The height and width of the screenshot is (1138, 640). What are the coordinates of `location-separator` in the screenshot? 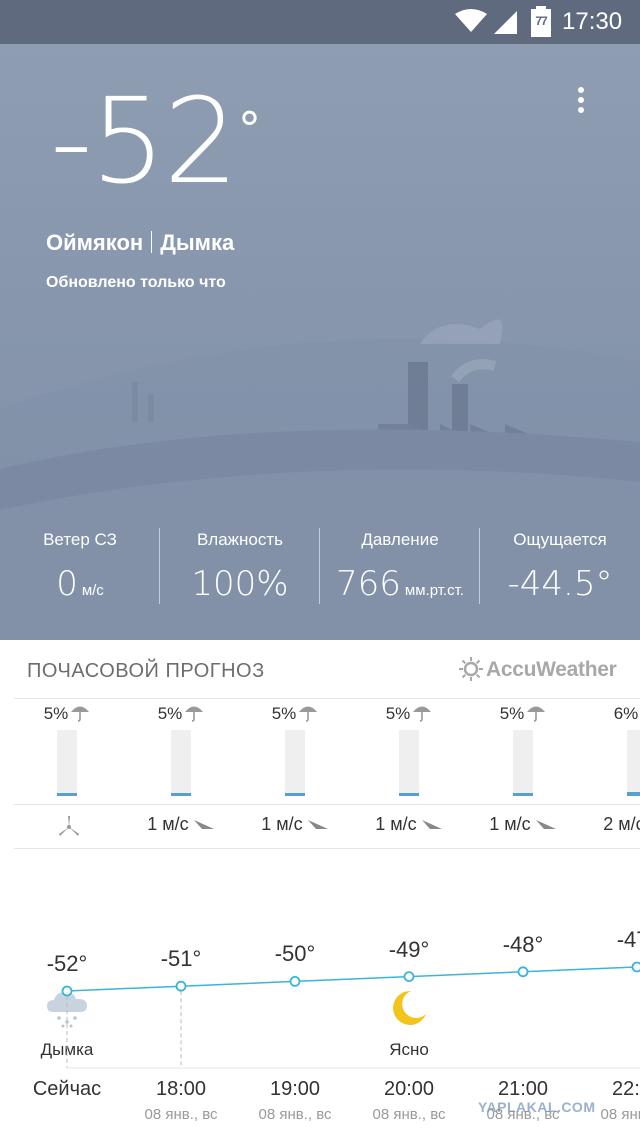 It's located at (152, 242).